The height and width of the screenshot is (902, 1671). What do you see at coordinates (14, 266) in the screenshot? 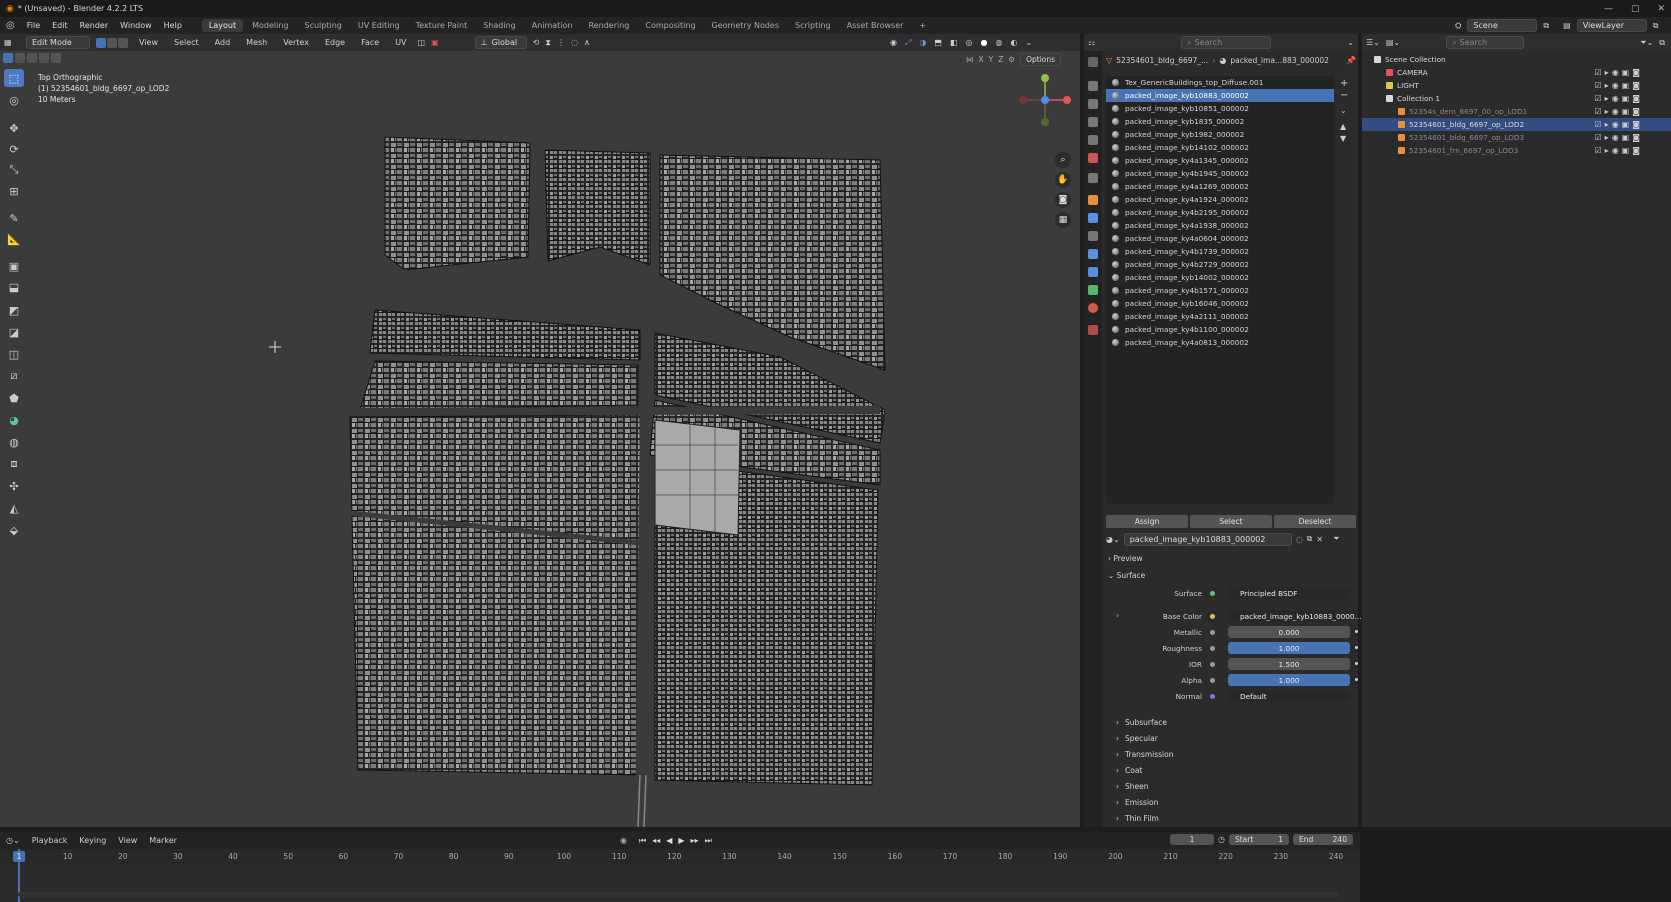
I see `add-cube-tool-icon: ▣` at bounding box center [14, 266].